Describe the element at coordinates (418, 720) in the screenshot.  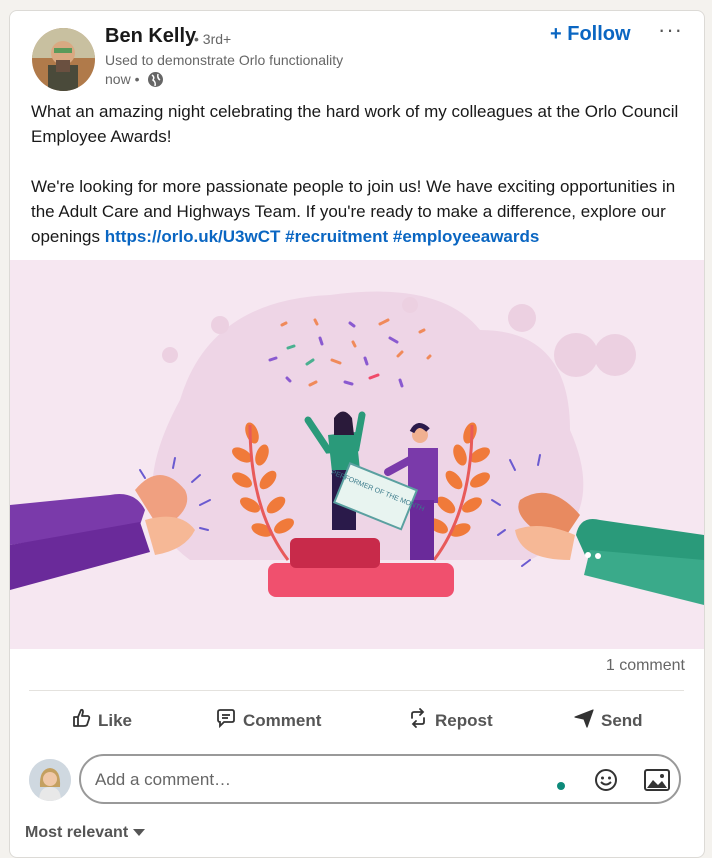
I see `repost-icon` at that location.